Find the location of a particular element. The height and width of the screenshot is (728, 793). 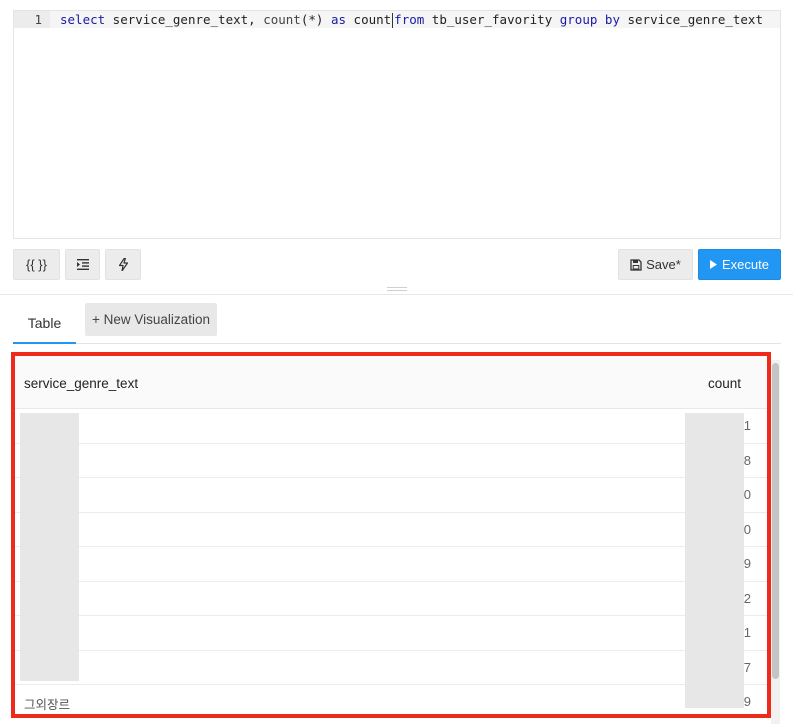

resize-handle is located at coordinates (397, 289).